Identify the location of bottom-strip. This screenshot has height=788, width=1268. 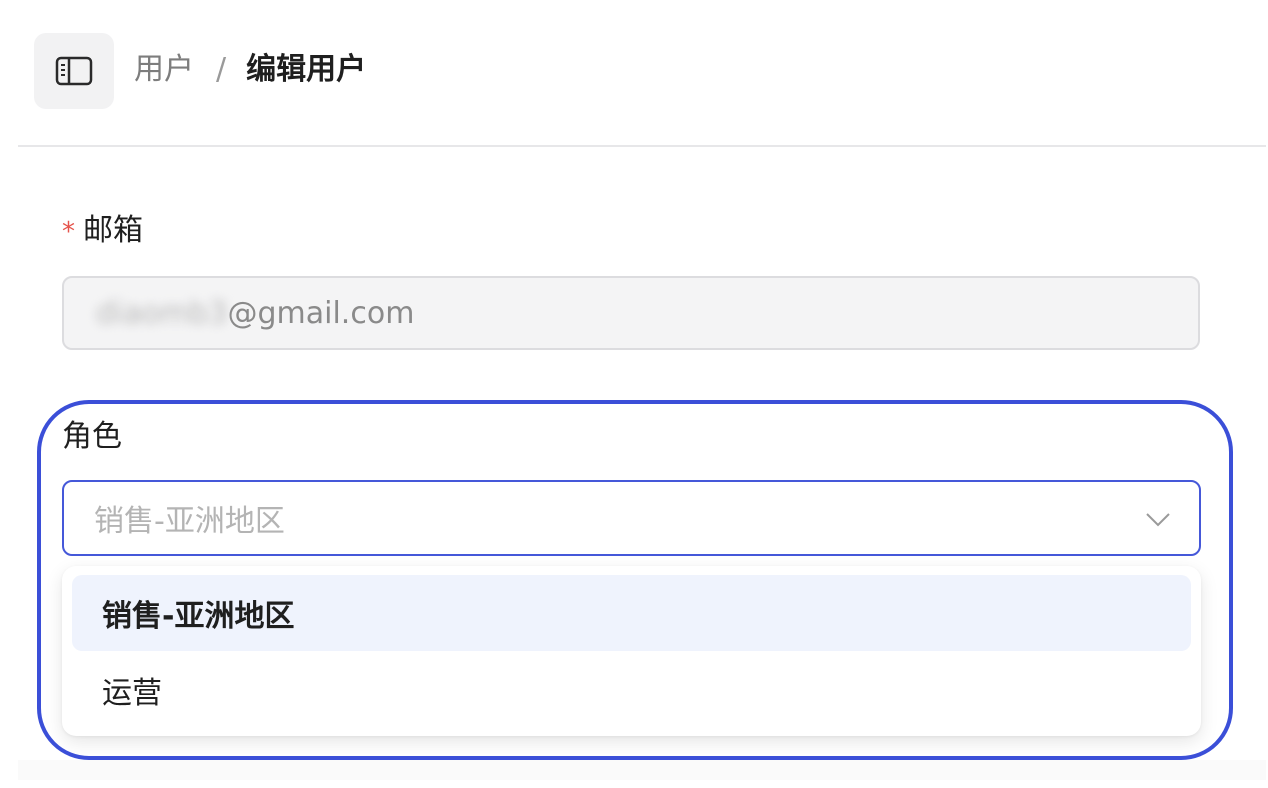
(642, 770).